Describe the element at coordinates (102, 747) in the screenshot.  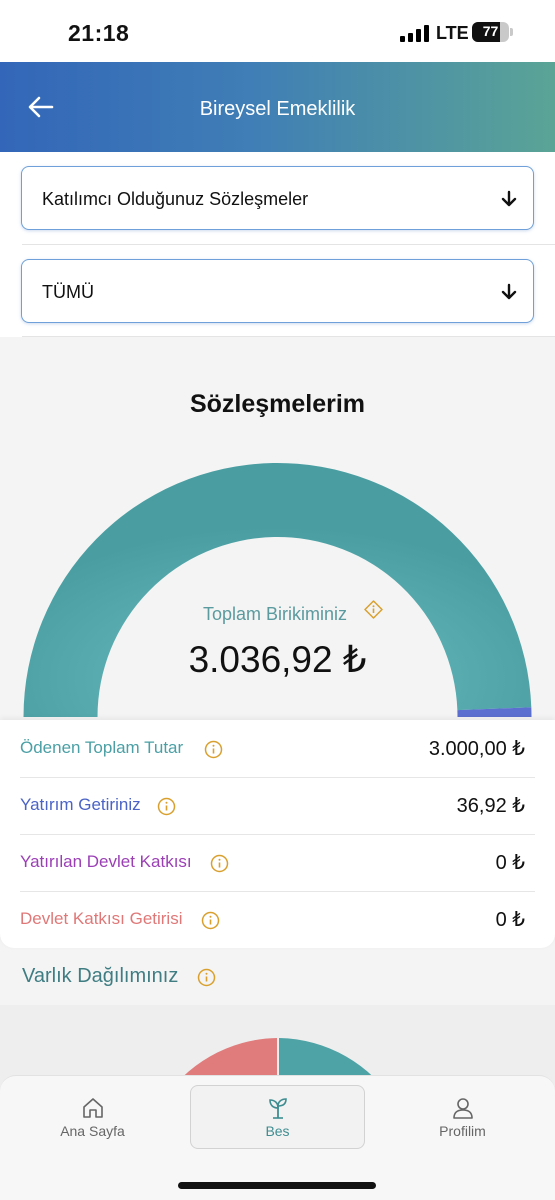
I see `paid-total-label: Ödenen Toplam Tutar` at that location.